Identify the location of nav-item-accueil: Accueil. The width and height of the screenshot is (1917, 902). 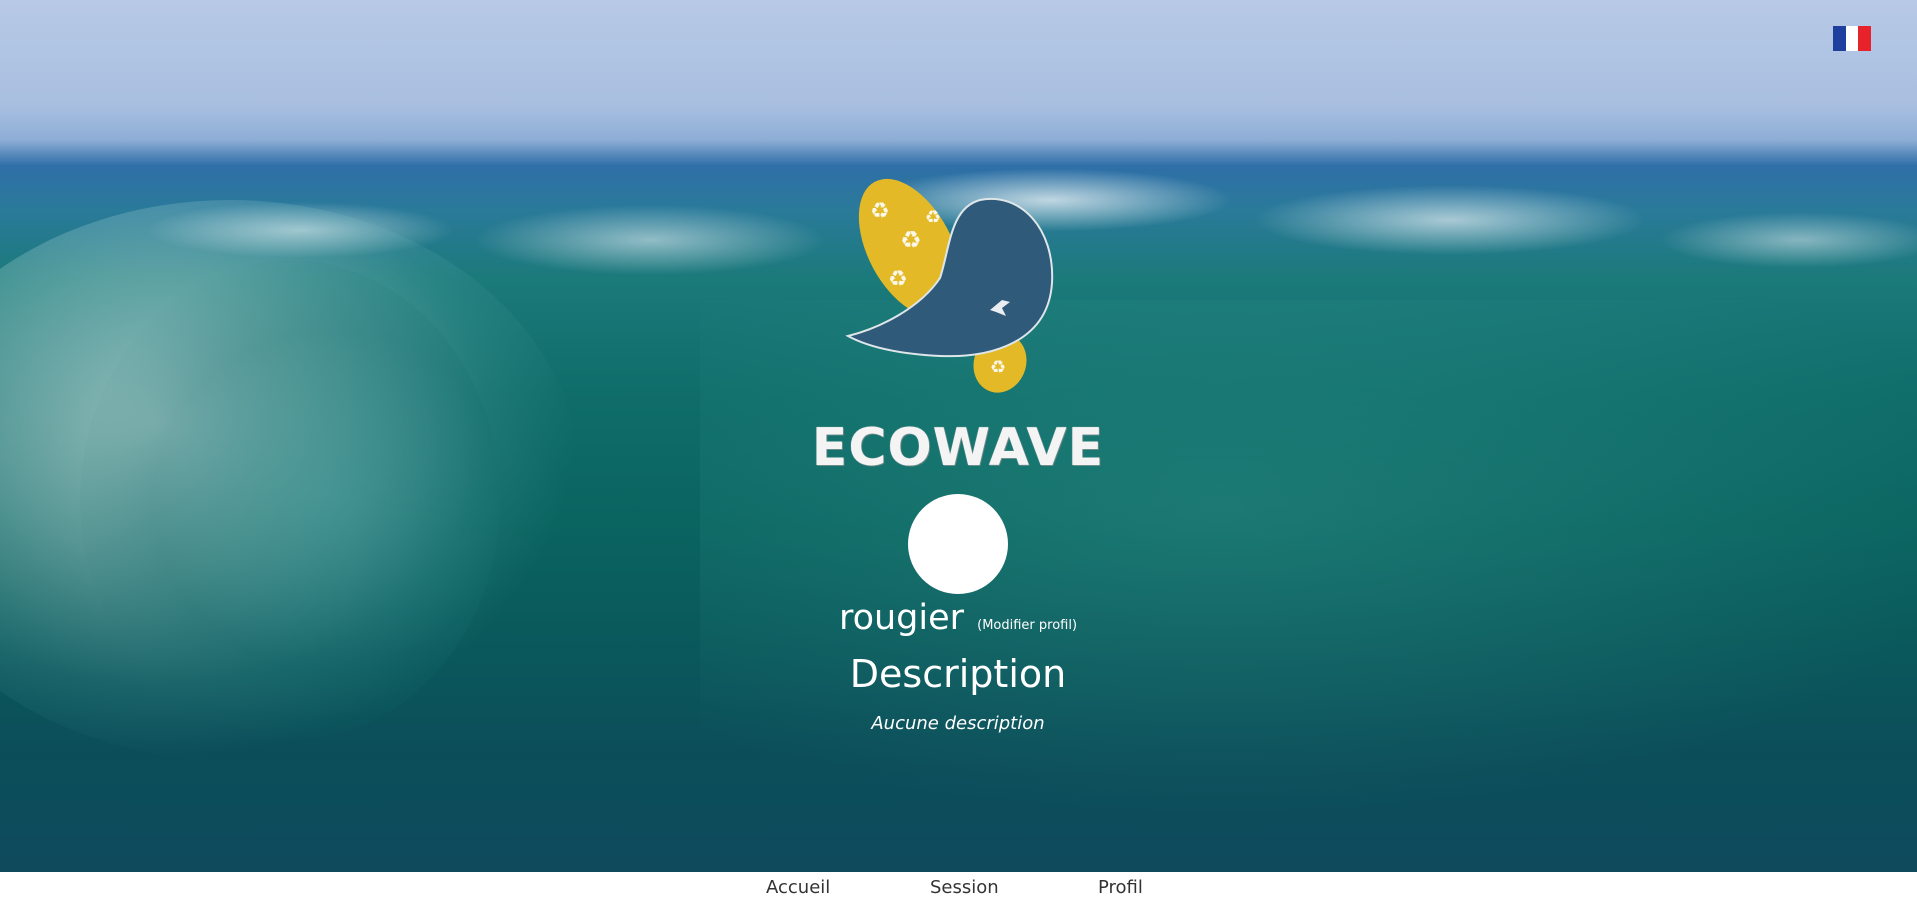
(798, 887).